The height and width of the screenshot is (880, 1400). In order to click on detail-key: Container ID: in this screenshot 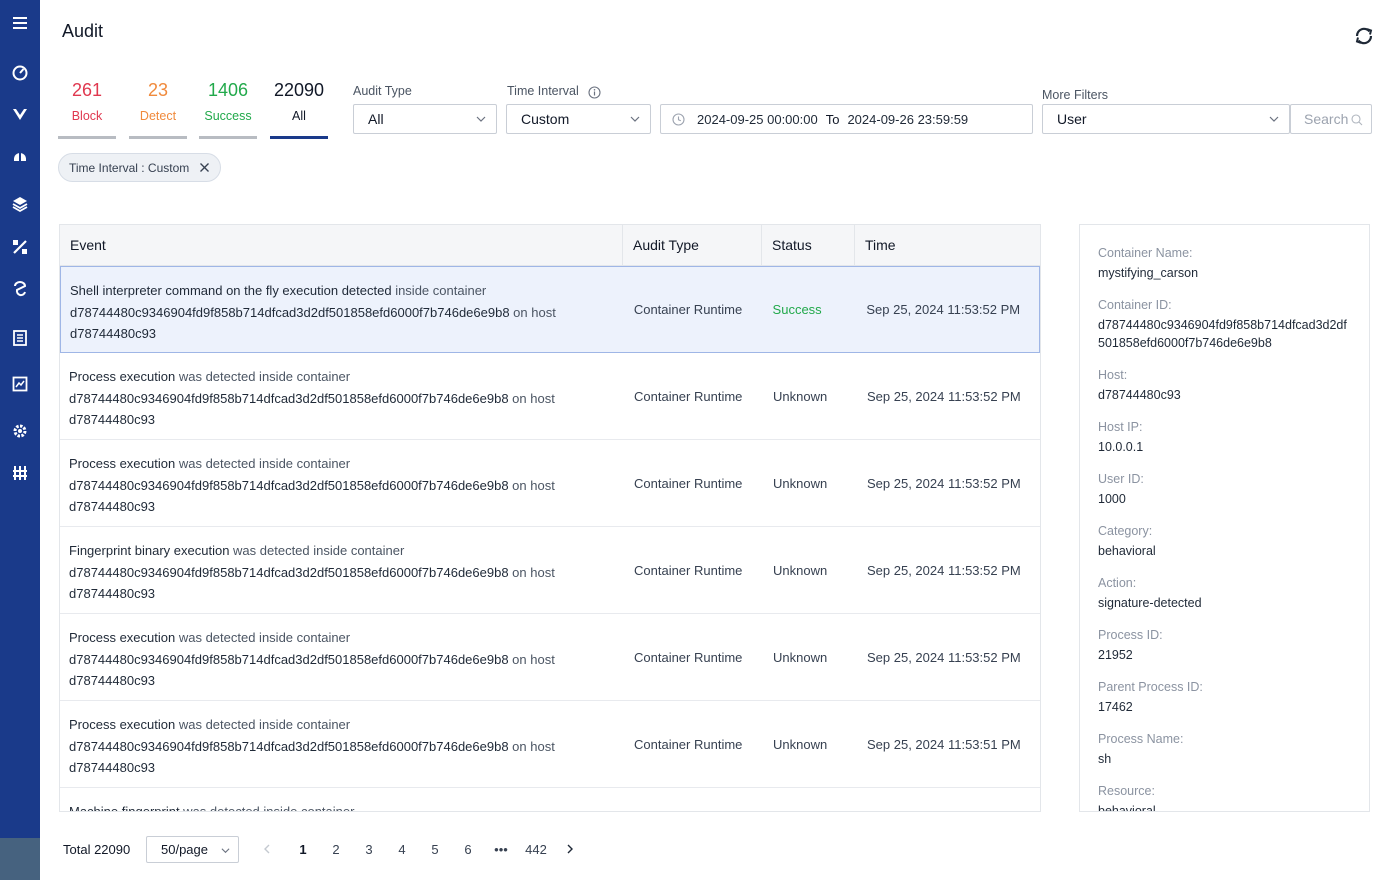, I will do `click(1135, 305)`.